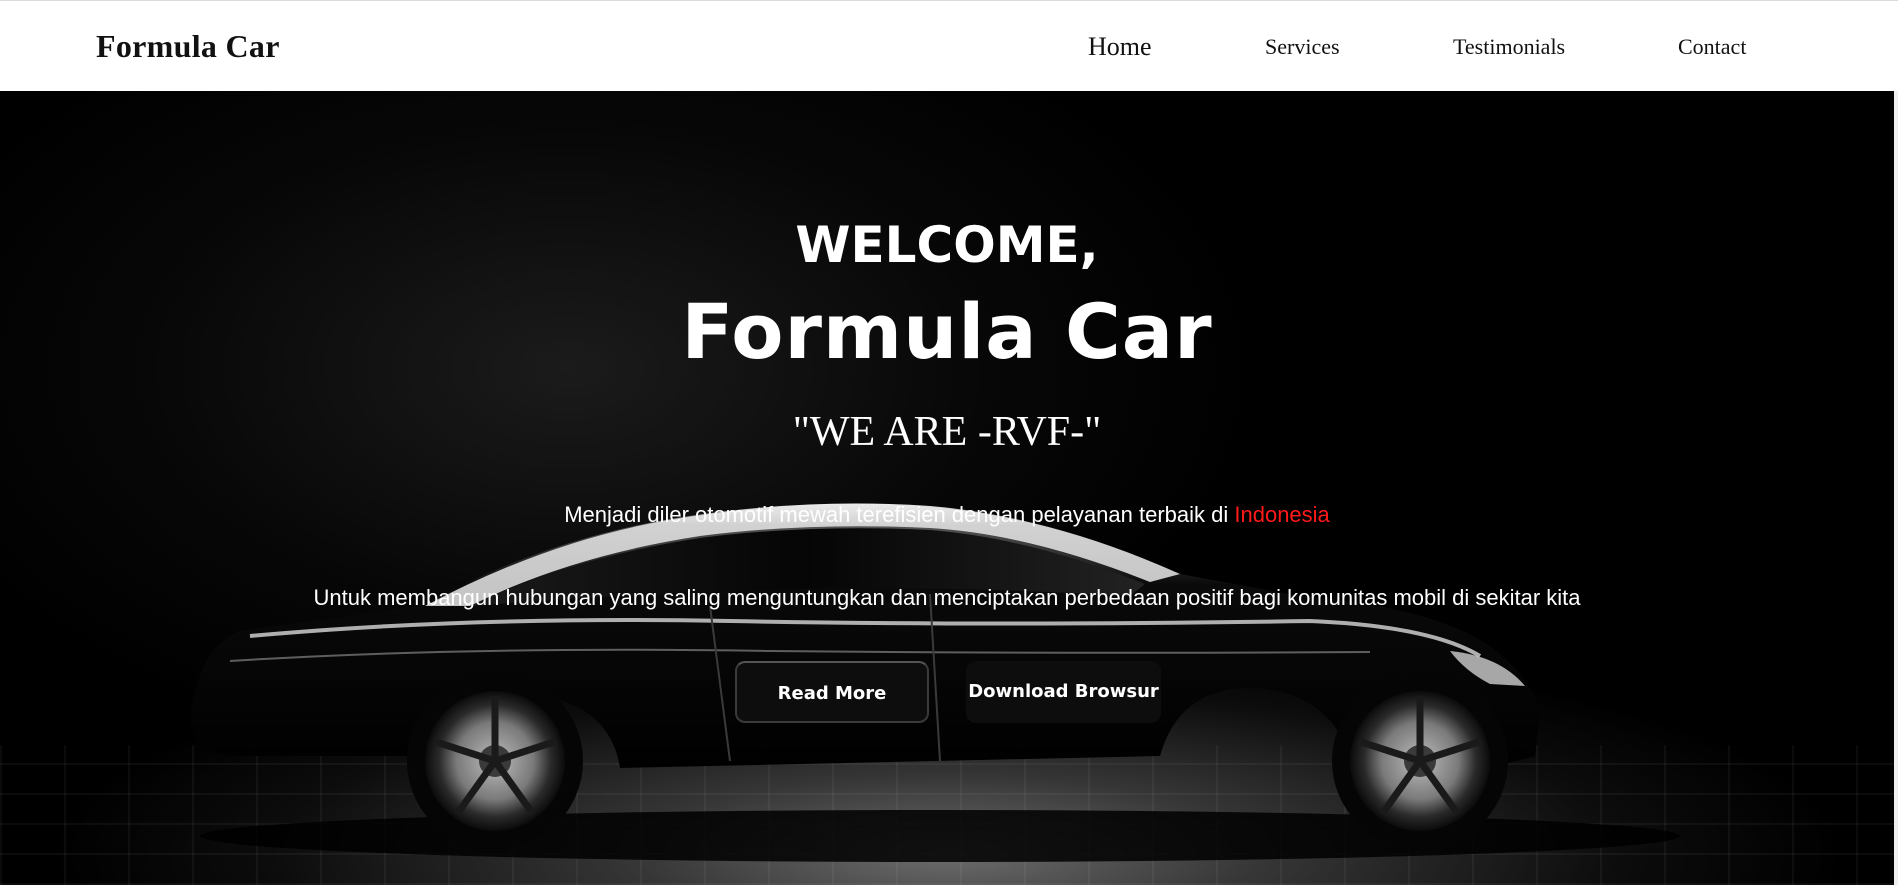  What do you see at coordinates (1509, 47) in the screenshot?
I see `nav-link-testimonials: Testimonials` at bounding box center [1509, 47].